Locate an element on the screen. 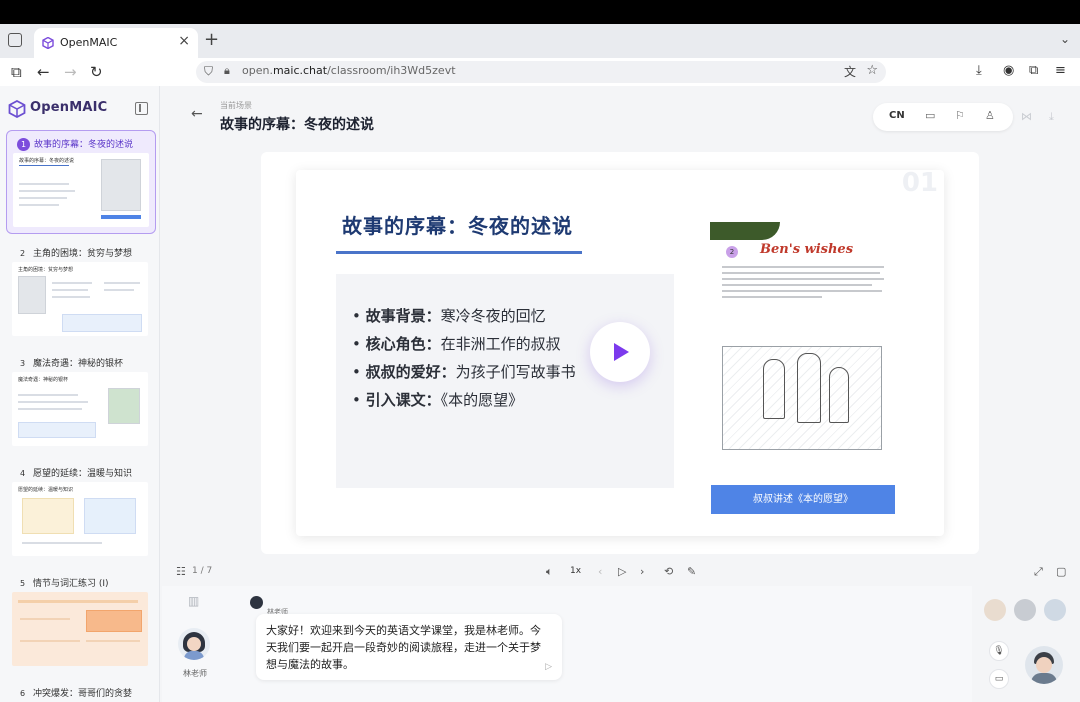  bullet-item: • 叔叔的爱好：为孩子们写故事书 is located at coordinates (464, 372).